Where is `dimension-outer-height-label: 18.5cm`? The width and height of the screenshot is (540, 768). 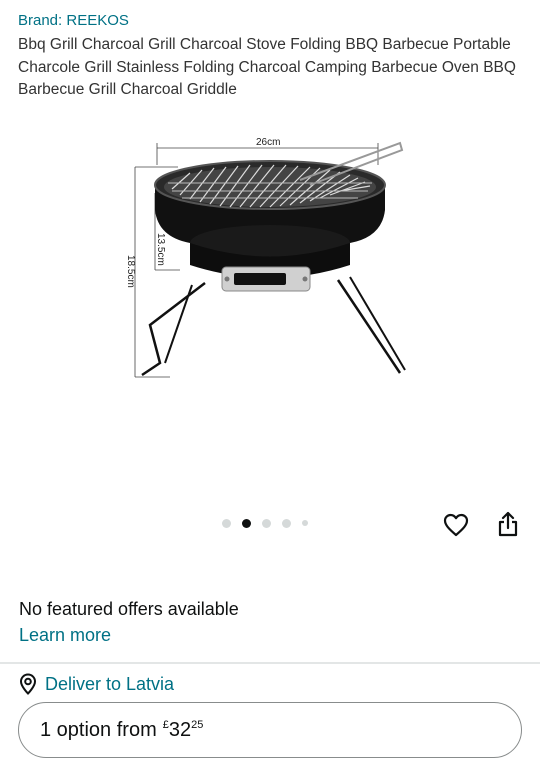
dimension-outer-height-label: 18.5cm is located at coordinates (130, 271).